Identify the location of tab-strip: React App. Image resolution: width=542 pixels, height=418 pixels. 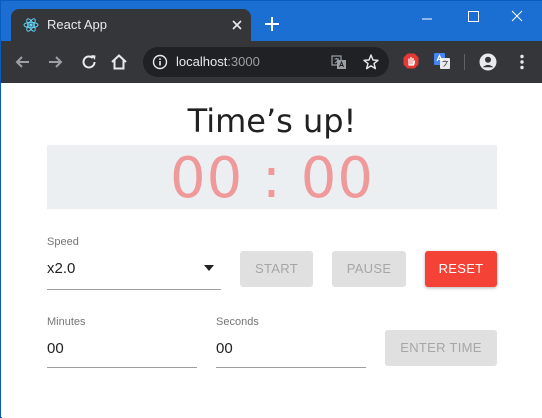
(271, 21).